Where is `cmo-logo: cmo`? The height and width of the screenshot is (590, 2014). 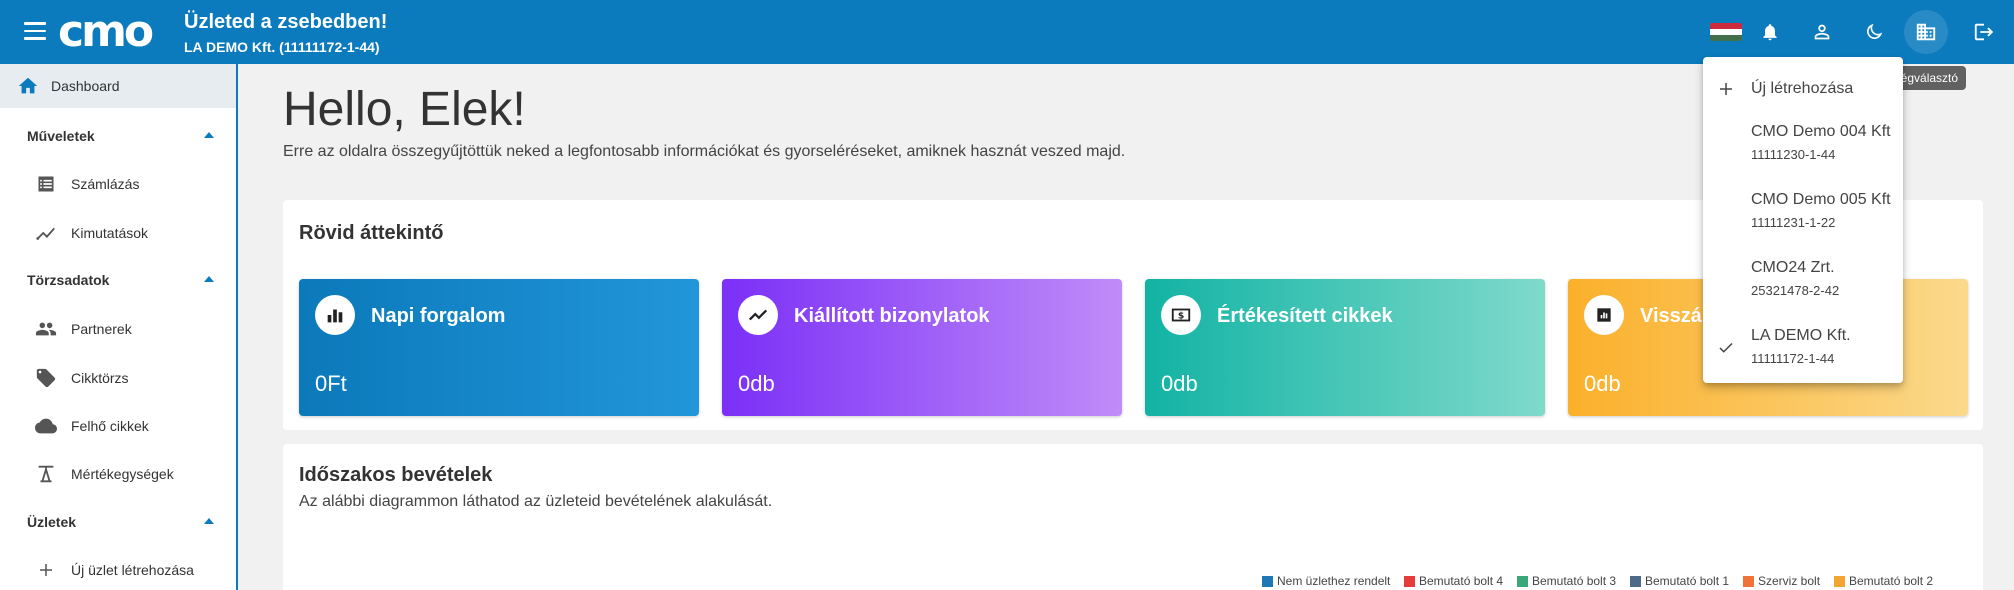
cmo-logo: cmo is located at coordinates (115, 32).